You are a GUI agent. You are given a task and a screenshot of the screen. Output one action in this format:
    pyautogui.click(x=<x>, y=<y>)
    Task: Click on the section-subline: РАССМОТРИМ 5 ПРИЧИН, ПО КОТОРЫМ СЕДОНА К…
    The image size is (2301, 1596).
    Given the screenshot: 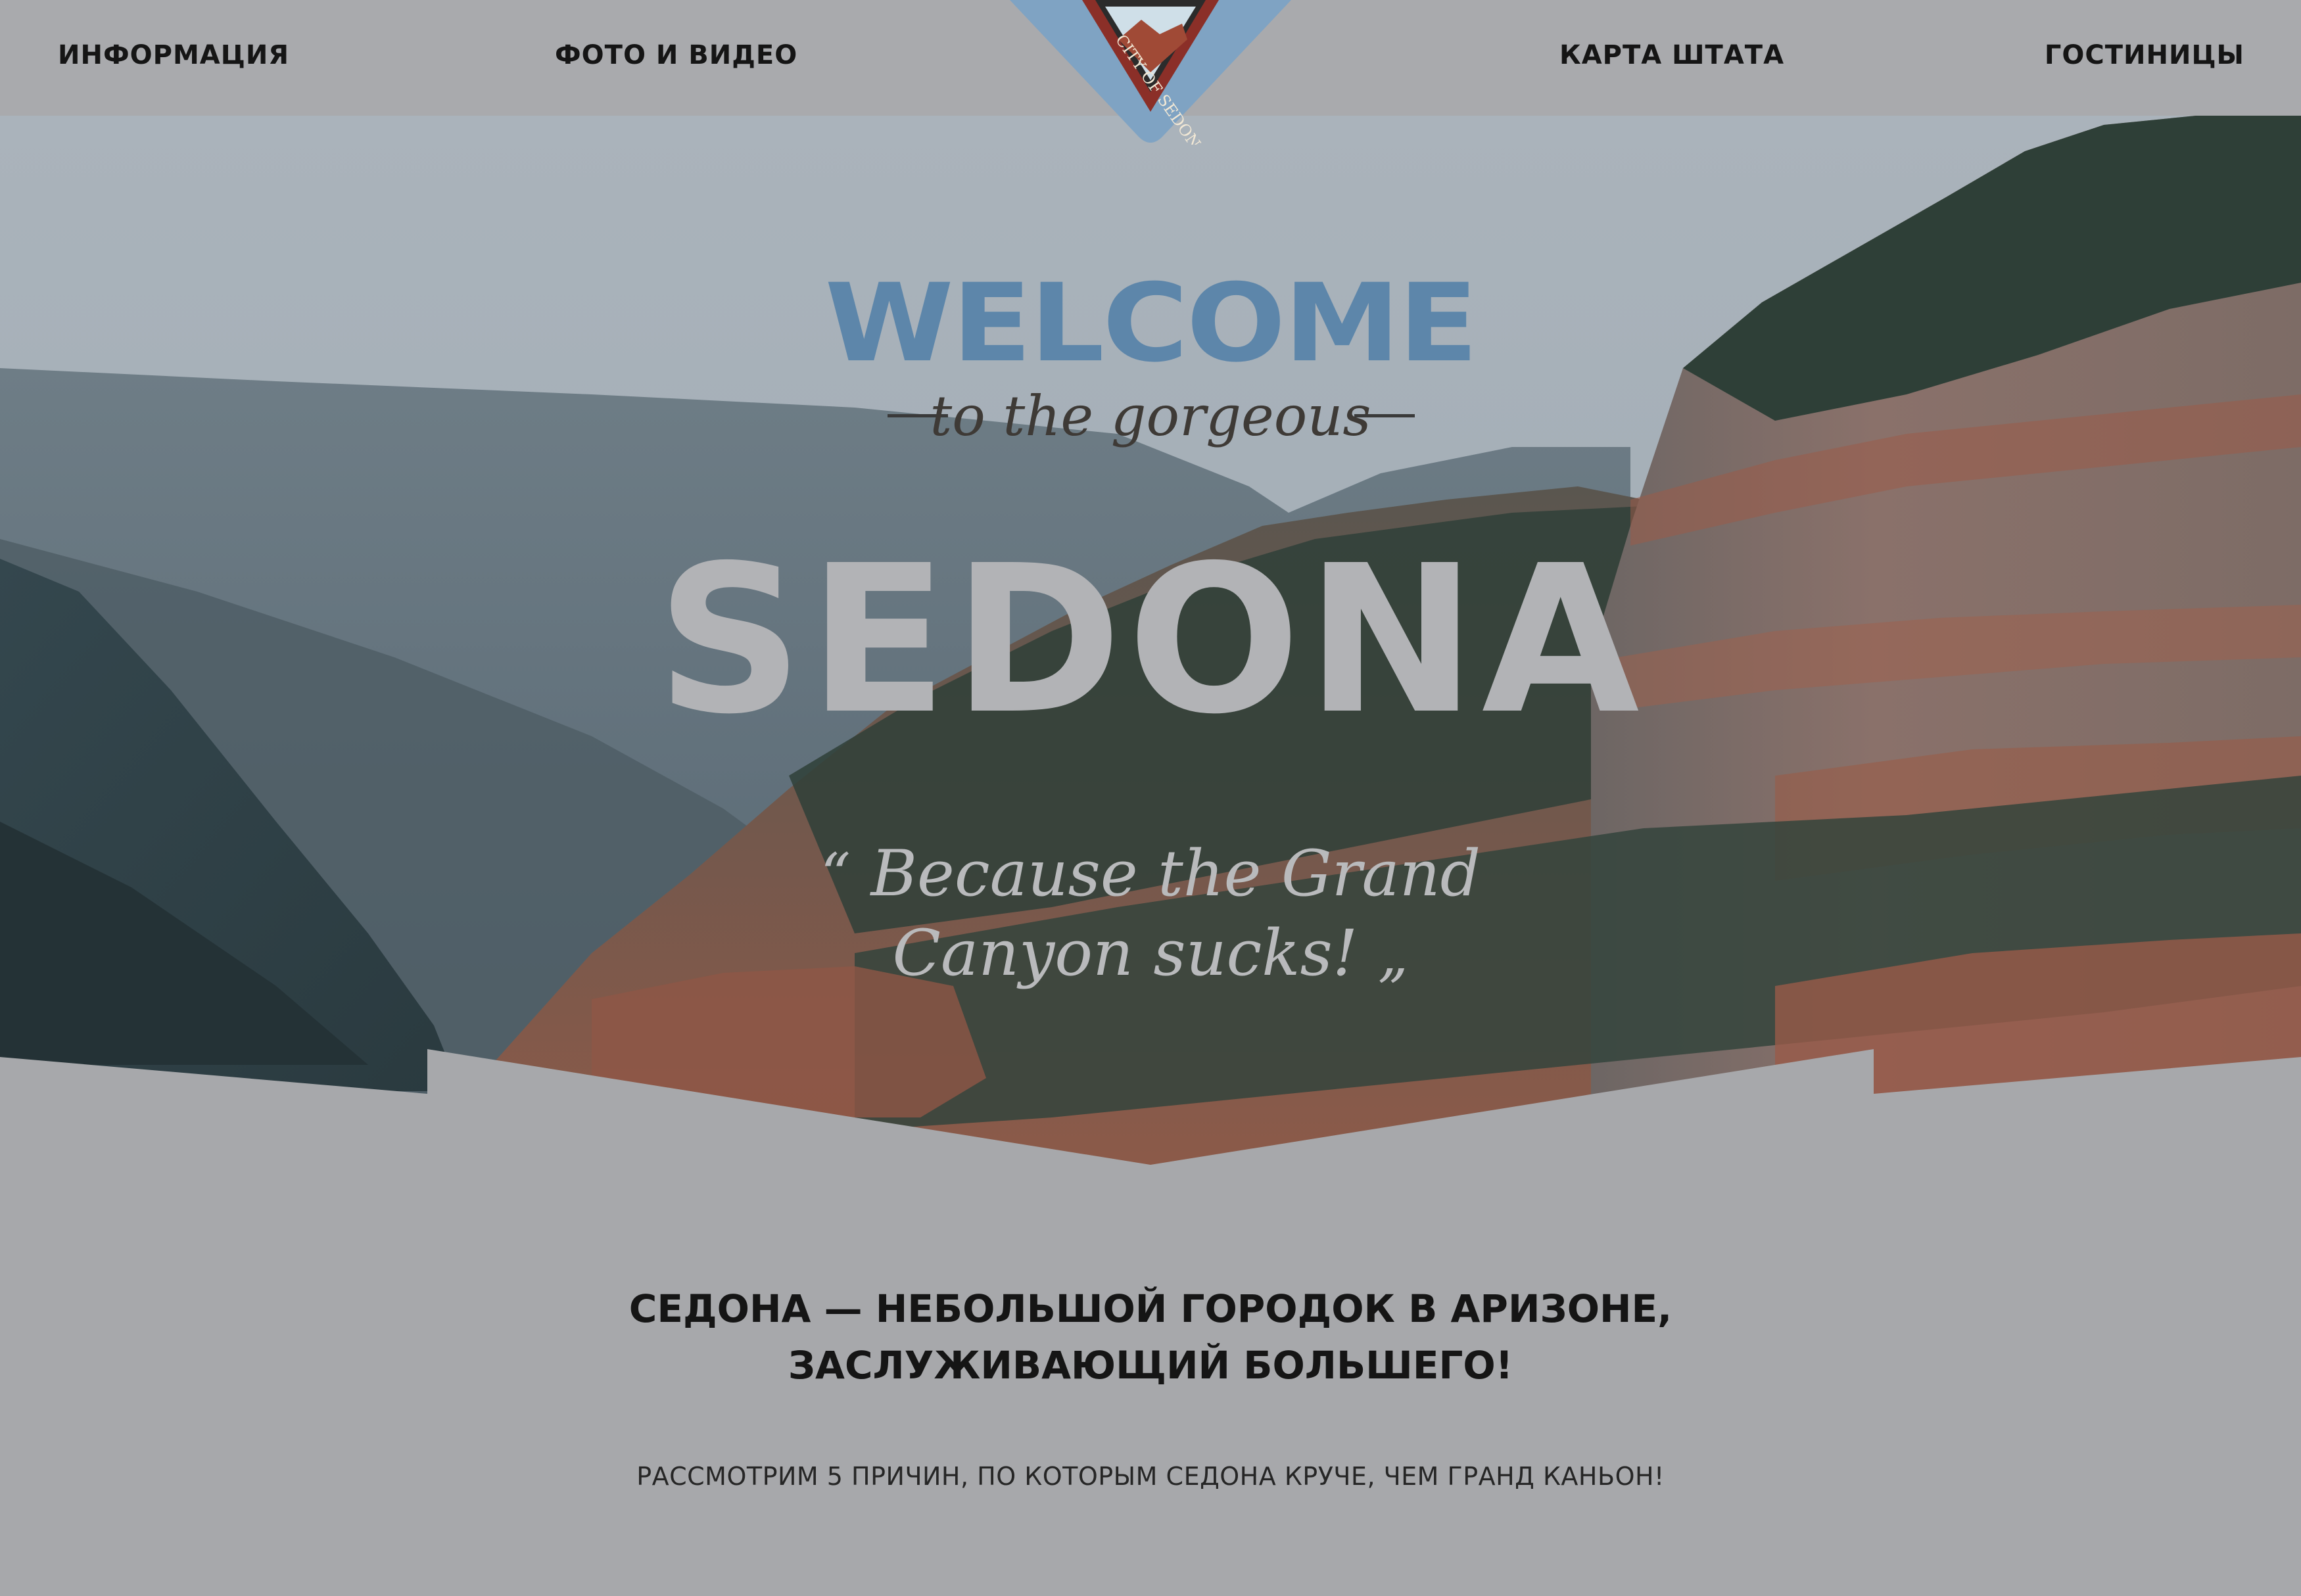 What is the action you would take?
    pyautogui.click(x=1150, y=1476)
    